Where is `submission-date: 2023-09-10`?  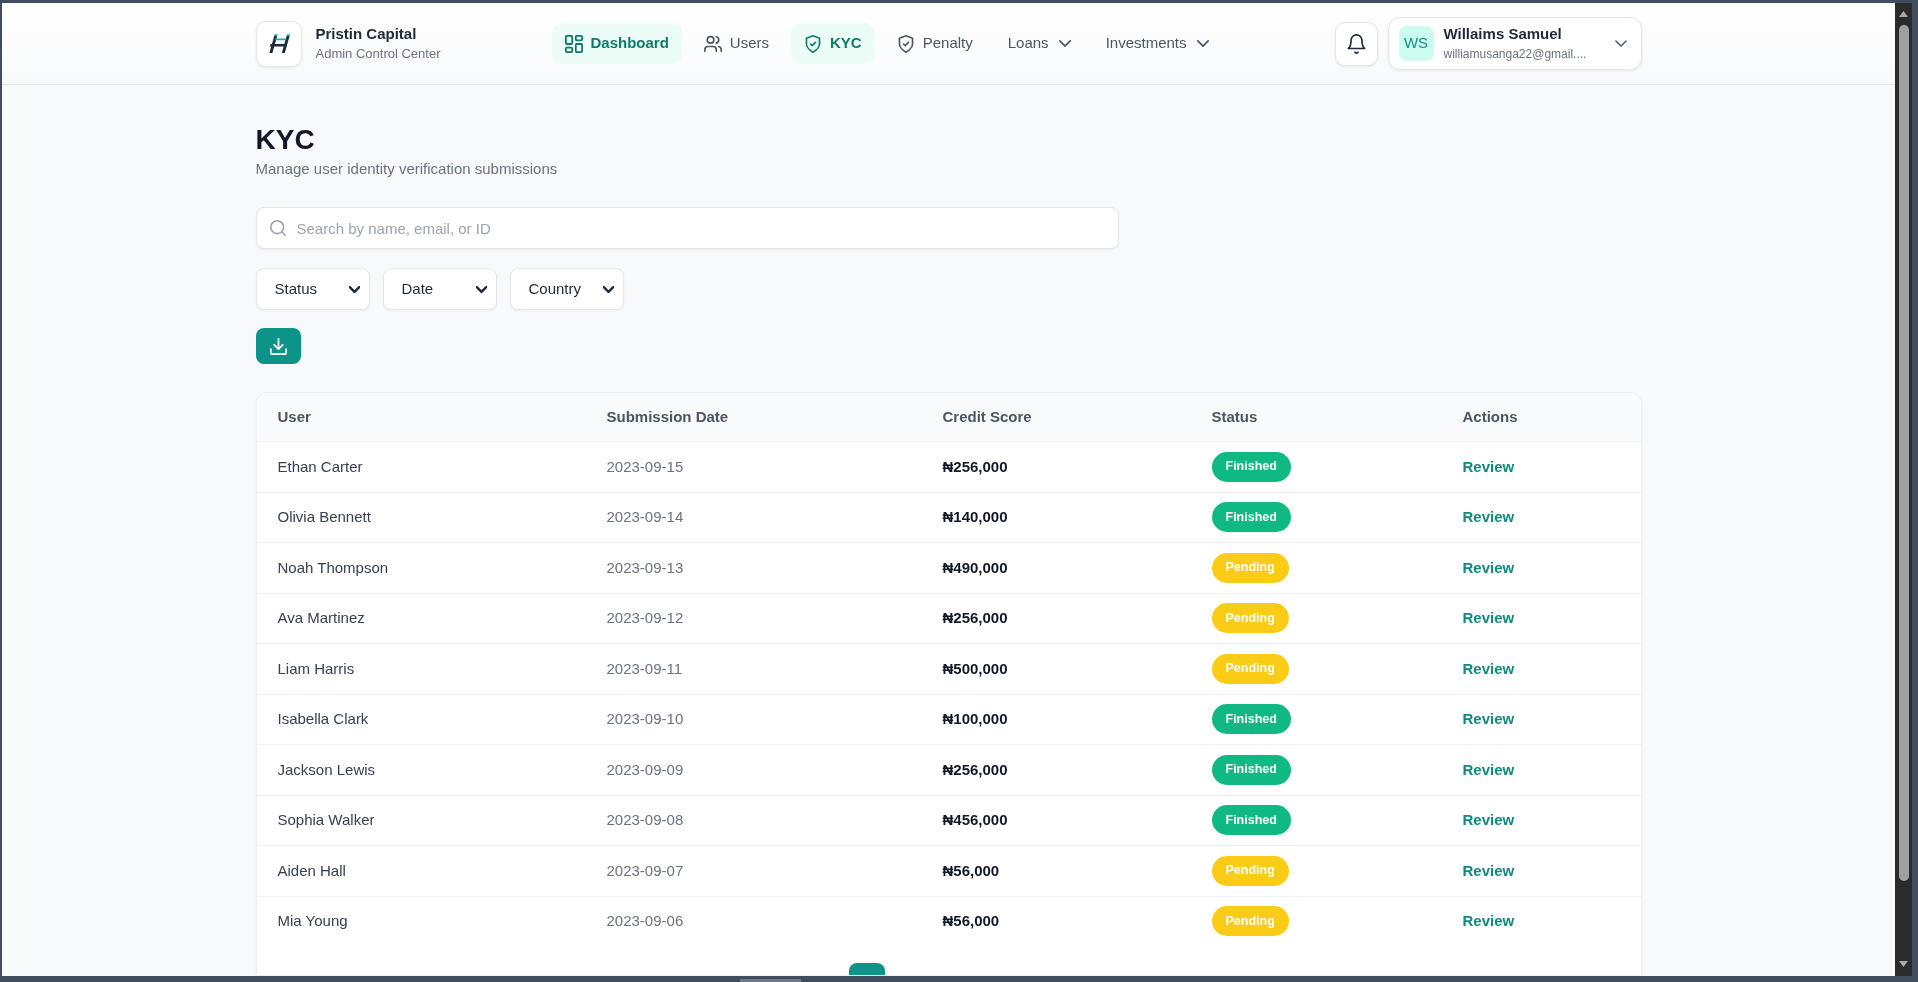 submission-date: 2023-09-10 is located at coordinates (645, 719).